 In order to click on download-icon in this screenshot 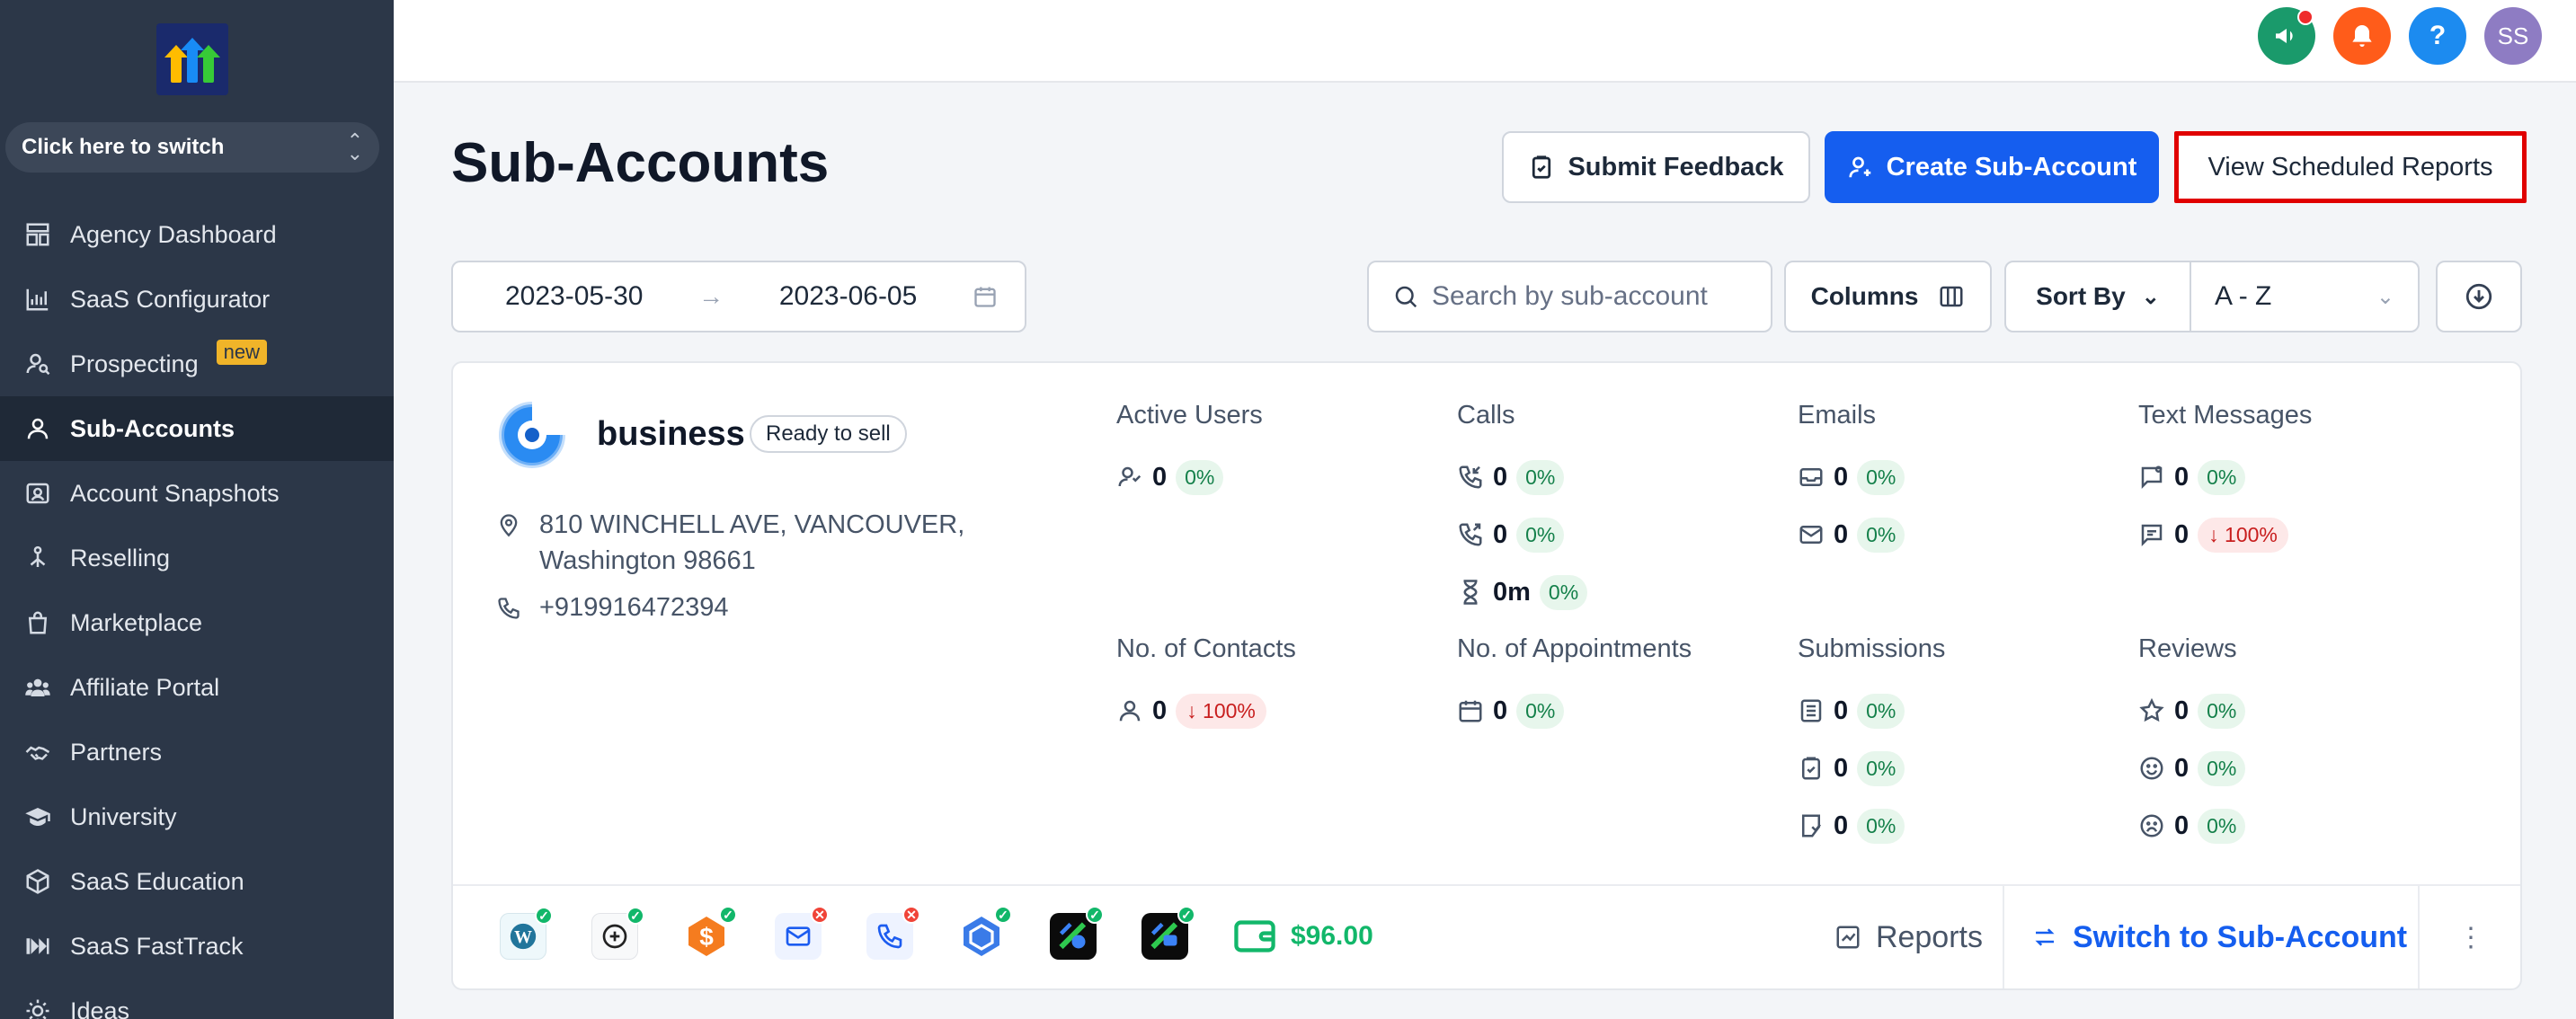, I will do `click(2478, 297)`.